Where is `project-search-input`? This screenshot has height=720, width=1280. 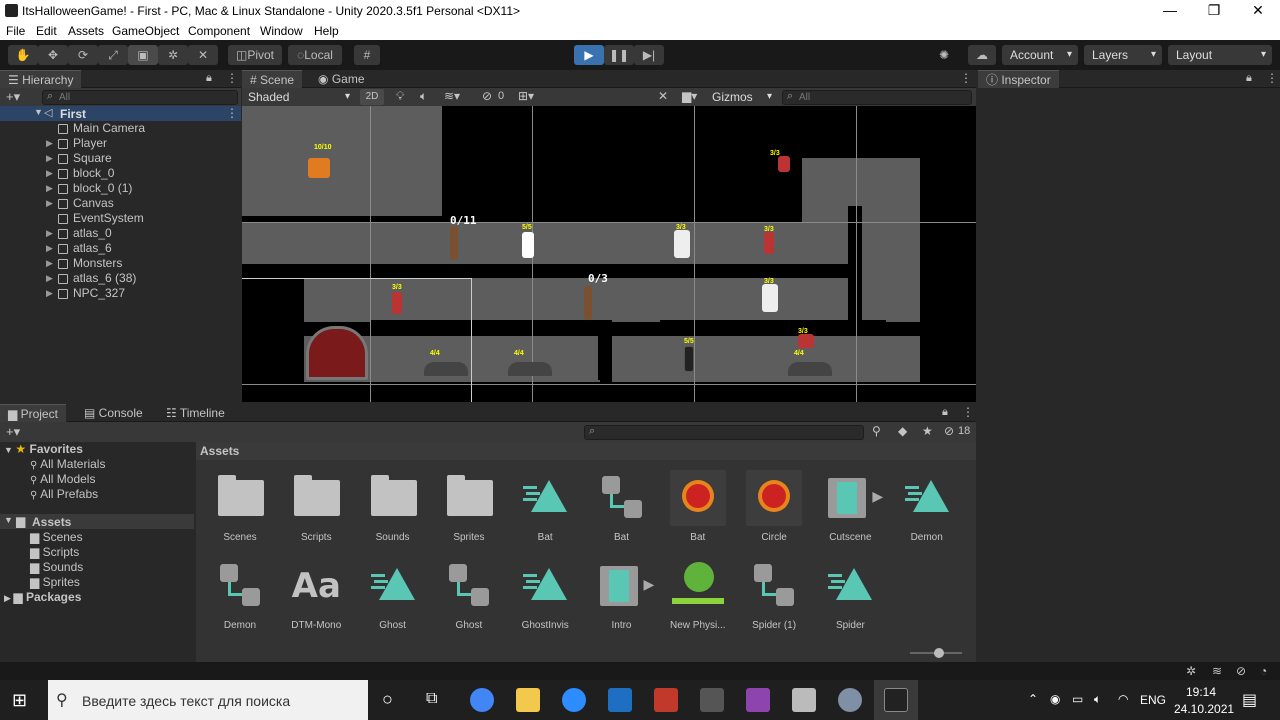 project-search-input is located at coordinates (724, 432).